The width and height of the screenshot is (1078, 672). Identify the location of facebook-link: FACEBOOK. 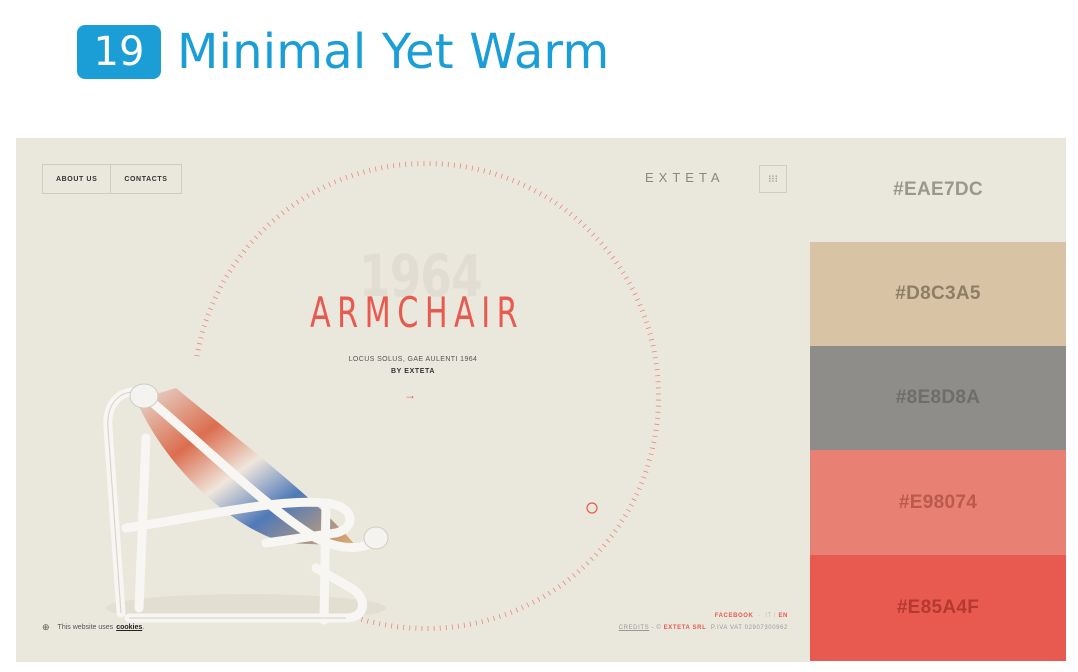
(734, 616).